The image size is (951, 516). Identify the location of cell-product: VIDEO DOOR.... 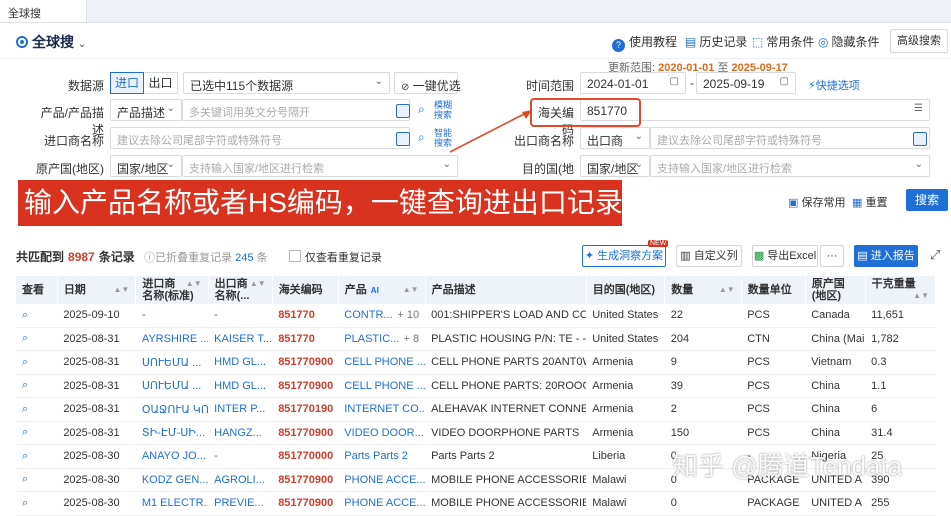
(382, 433).